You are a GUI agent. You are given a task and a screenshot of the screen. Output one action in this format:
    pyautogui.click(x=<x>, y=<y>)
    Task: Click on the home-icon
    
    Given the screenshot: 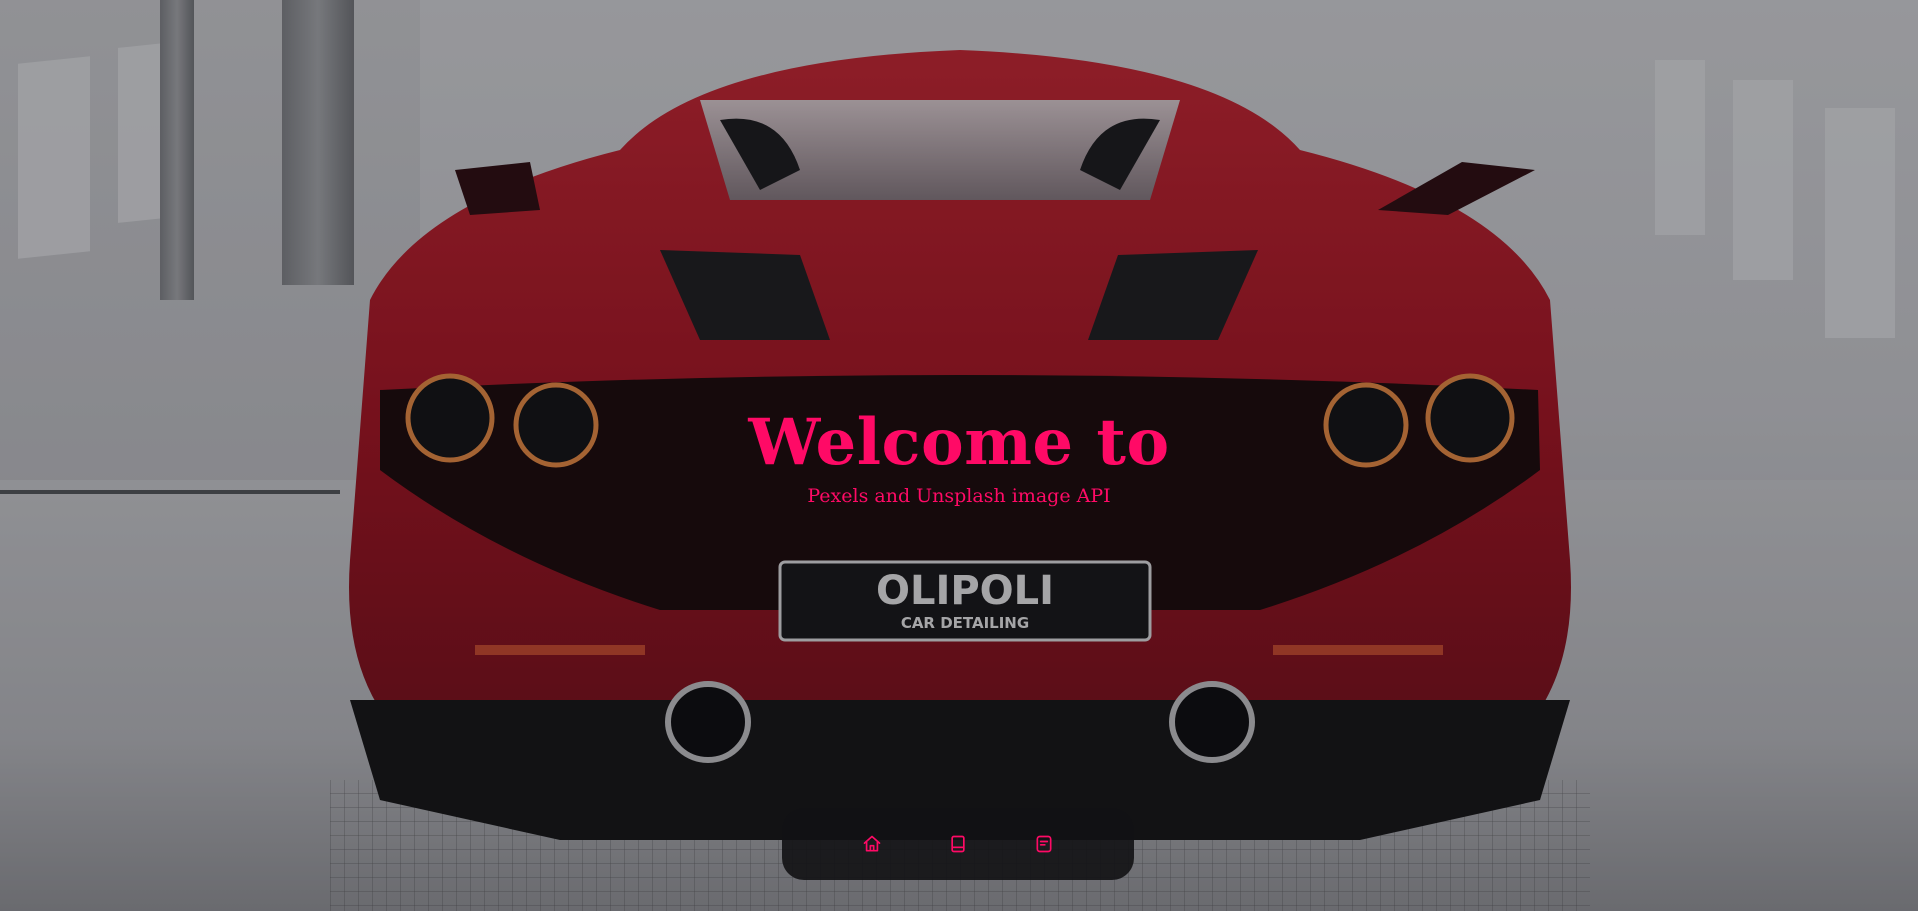 What is the action you would take?
    pyautogui.click(x=872, y=843)
    